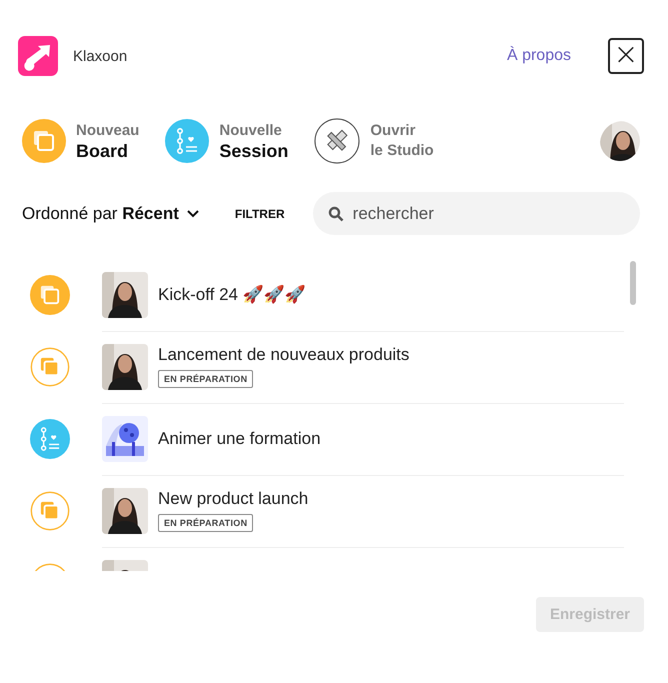  I want to click on search-icon, so click(336, 214).